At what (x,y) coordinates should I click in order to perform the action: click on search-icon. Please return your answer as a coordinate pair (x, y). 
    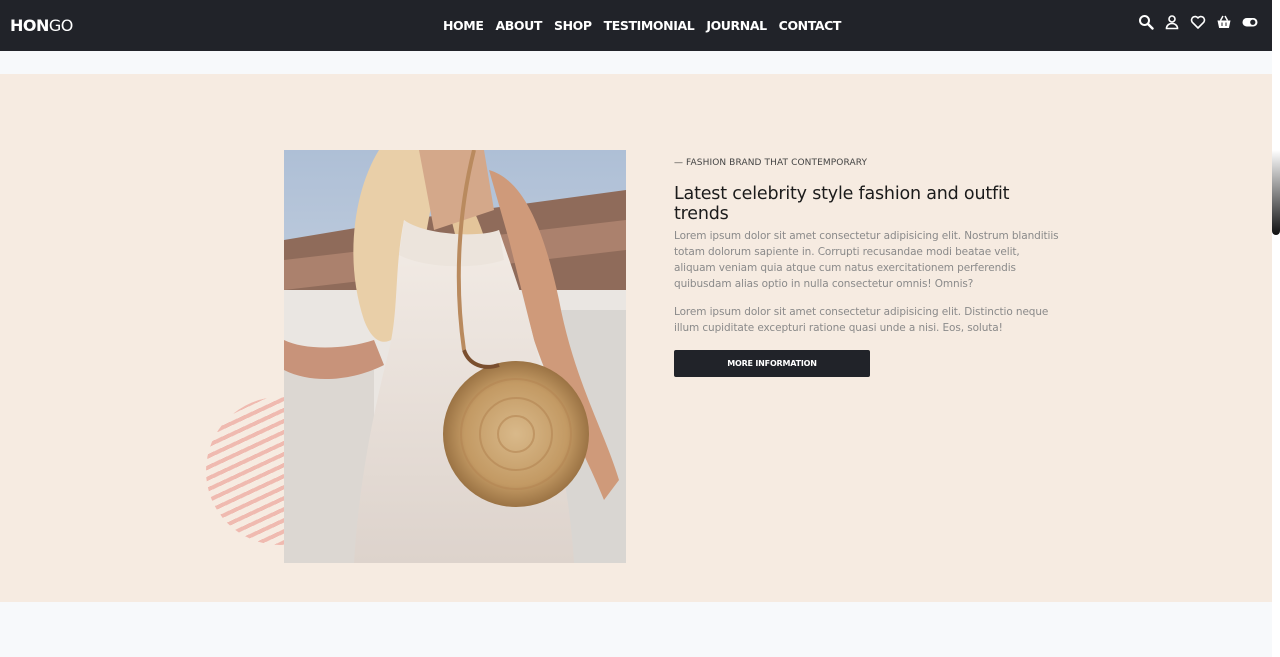
    Looking at the image, I should click on (1146, 22).